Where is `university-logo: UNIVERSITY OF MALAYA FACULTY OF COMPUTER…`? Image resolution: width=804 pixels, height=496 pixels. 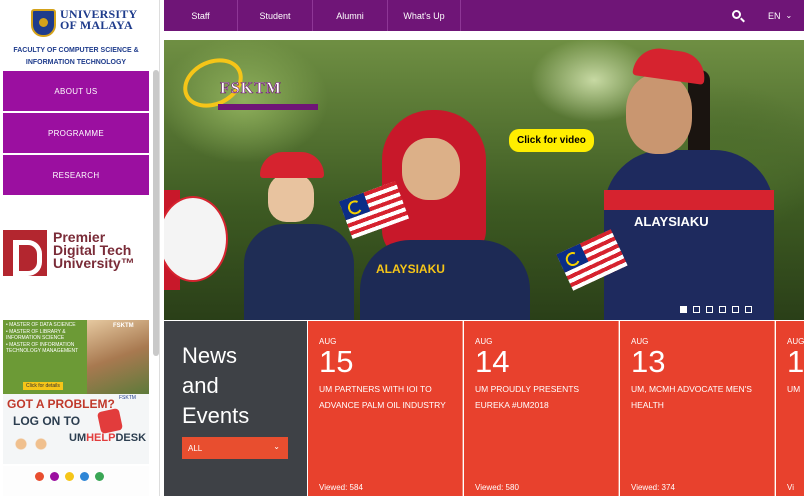 university-logo: UNIVERSITY OF MALAYA FACULTY OF COMPUTER… is located at coordinates (76, 35).